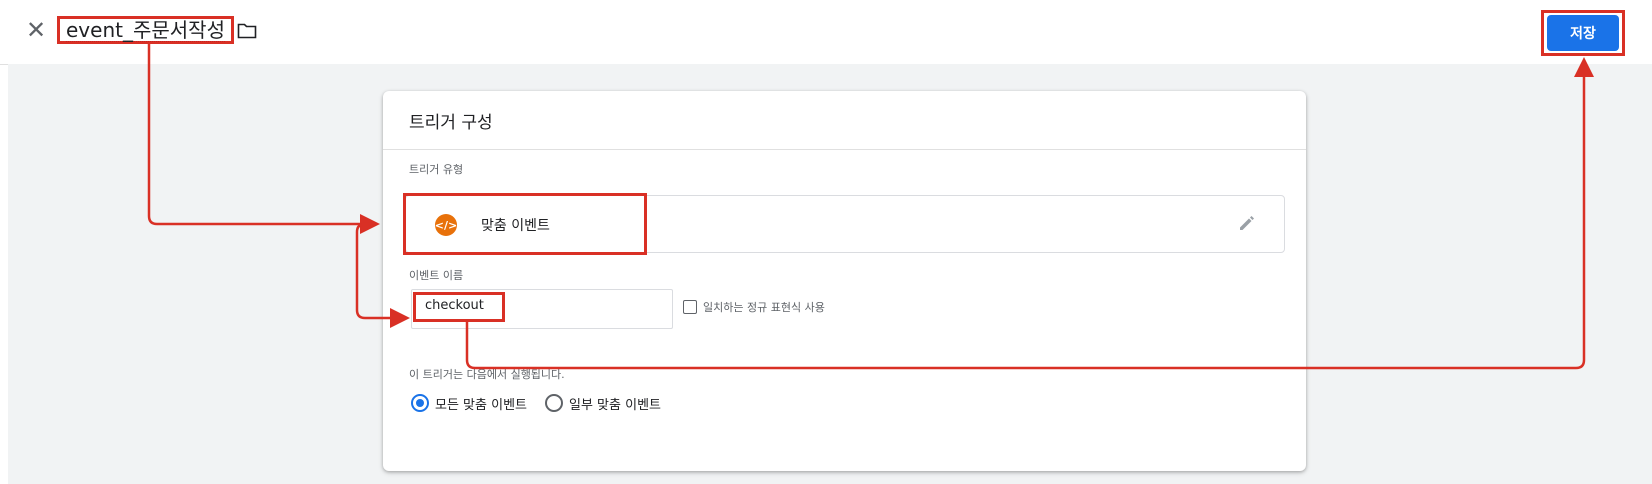 The width and height of the screenshot is (1652, 484). What do you see at coordinates (844, 120) in the screenshot?
I see `card-title: 트리거 구성` at bounding box center [844, 120].